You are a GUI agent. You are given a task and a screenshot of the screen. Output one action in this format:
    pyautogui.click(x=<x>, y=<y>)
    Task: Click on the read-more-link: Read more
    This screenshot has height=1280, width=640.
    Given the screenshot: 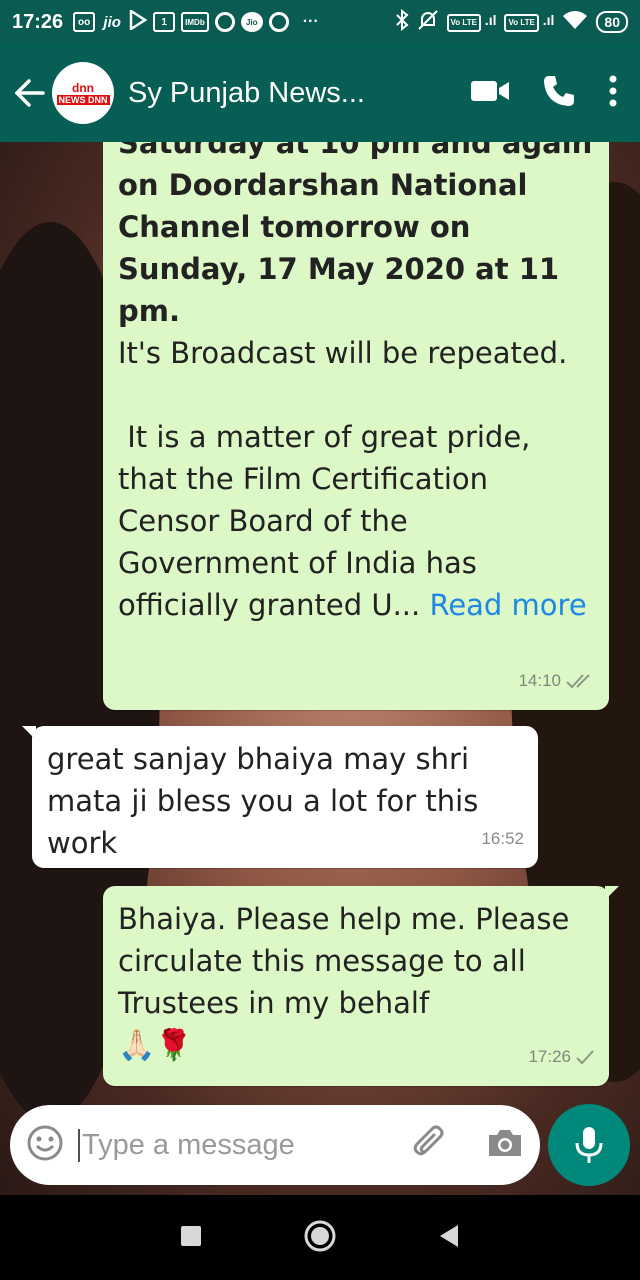 What is the action you would take?
    pyautogui.click(x=507, y=605)
    